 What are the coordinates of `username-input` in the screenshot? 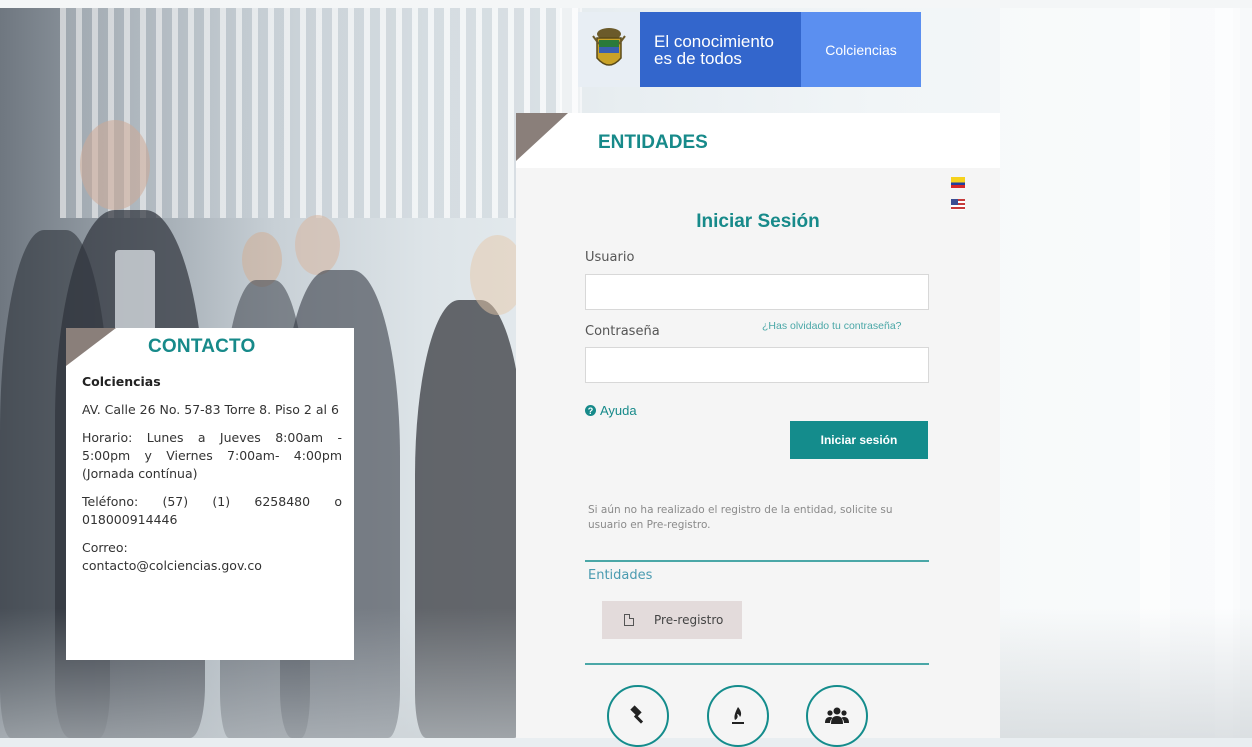 It's located at (757, 292).